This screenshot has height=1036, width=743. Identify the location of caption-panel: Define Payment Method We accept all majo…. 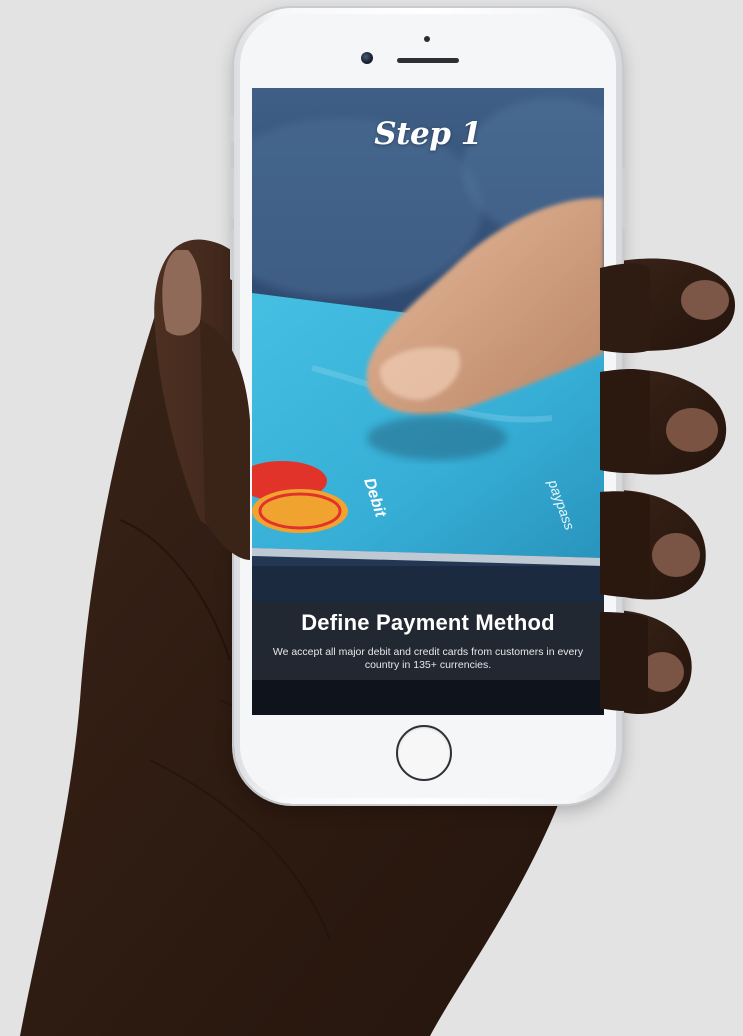
(428, 641).